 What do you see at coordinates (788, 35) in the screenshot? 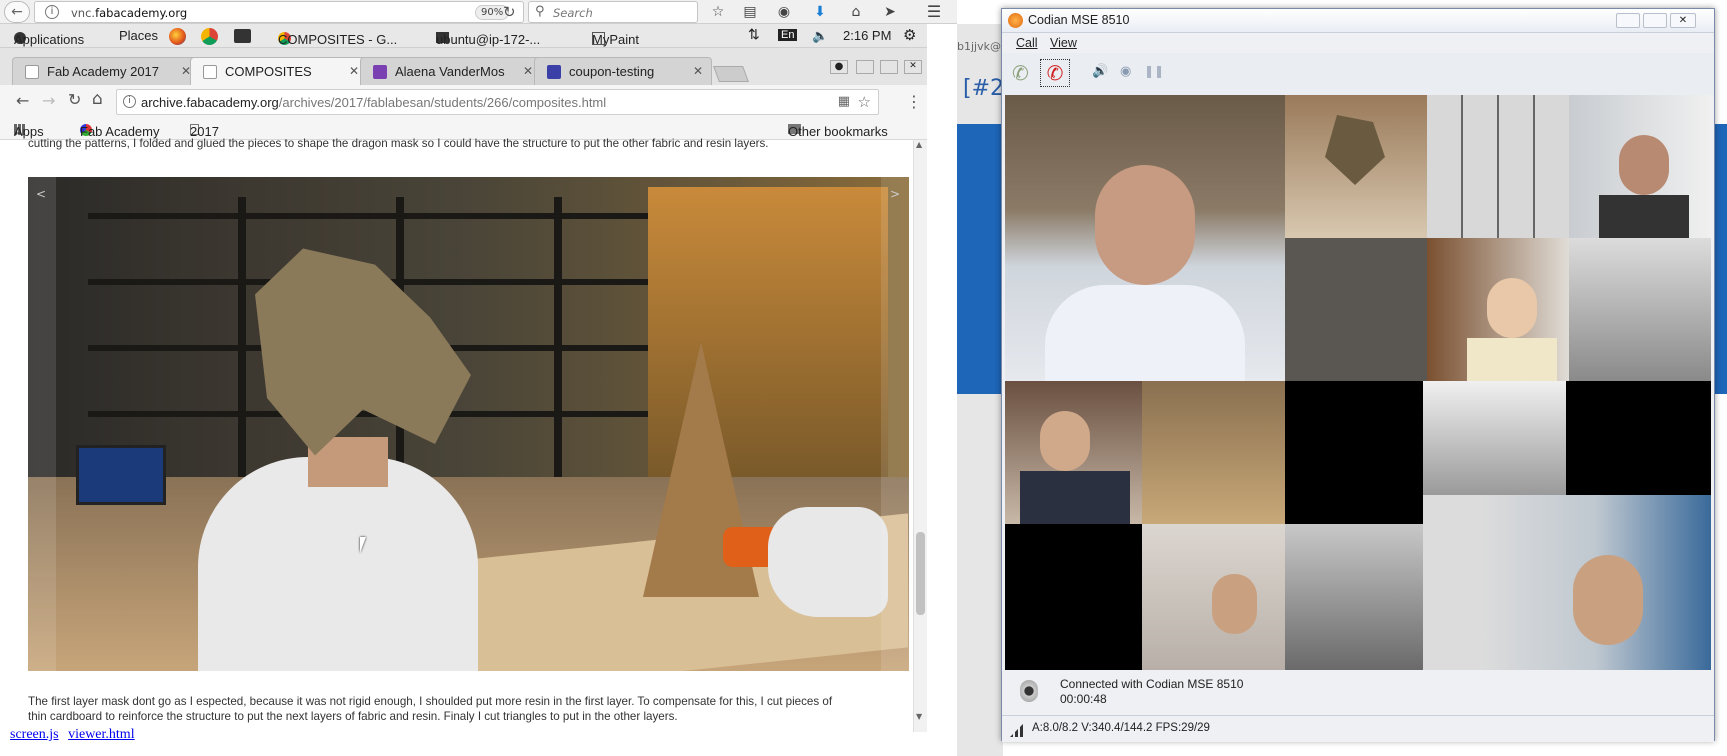
I see `keyboard-layout: En` at bounding box center [788, 35].